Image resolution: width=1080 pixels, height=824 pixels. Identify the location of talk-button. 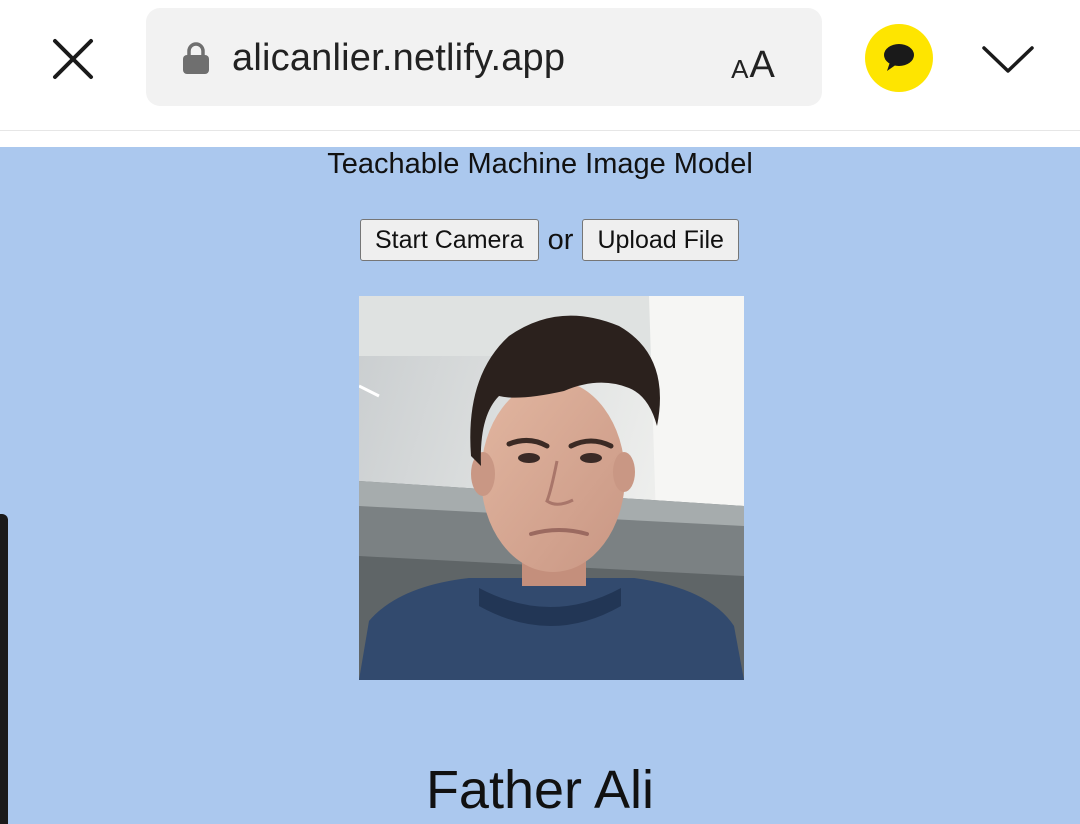
(899, 58).